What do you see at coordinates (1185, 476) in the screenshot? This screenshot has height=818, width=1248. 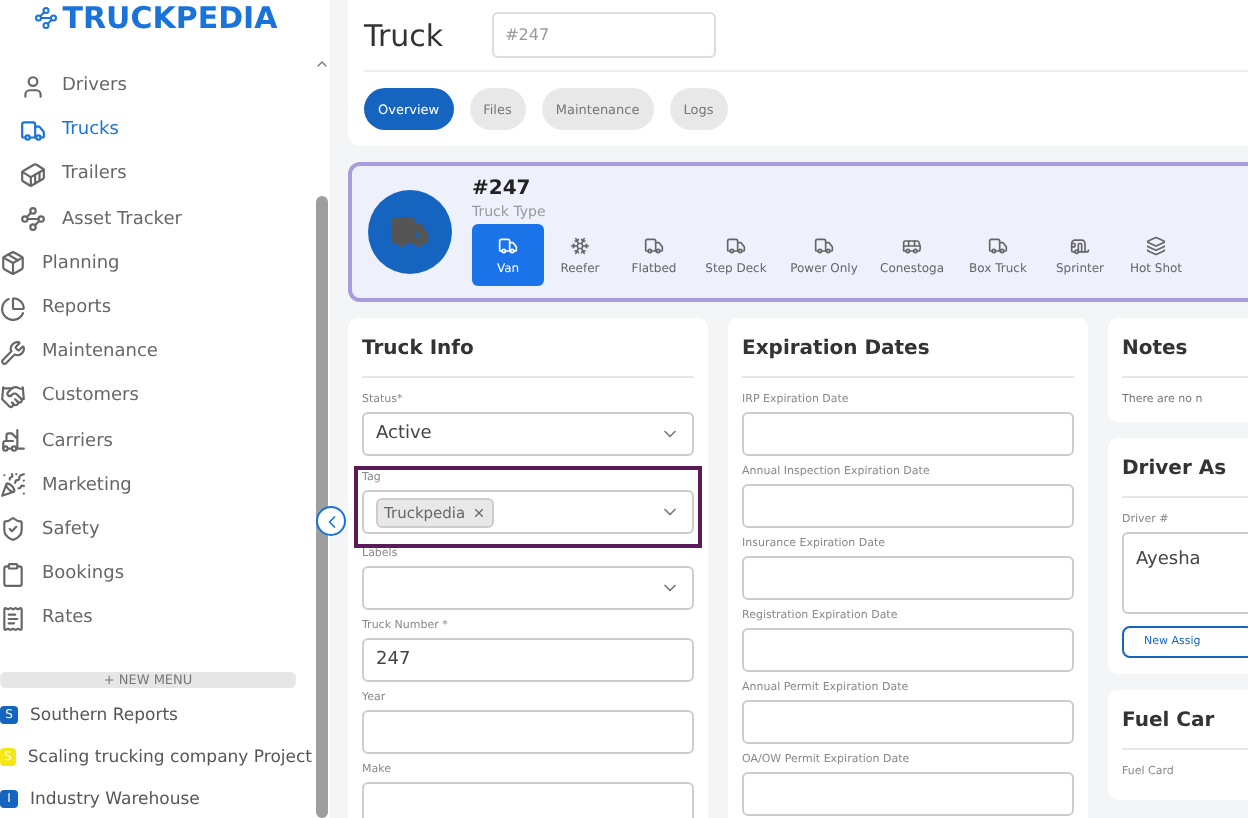 I see `card-title: Driver As` at bounding box center [1185, 476].